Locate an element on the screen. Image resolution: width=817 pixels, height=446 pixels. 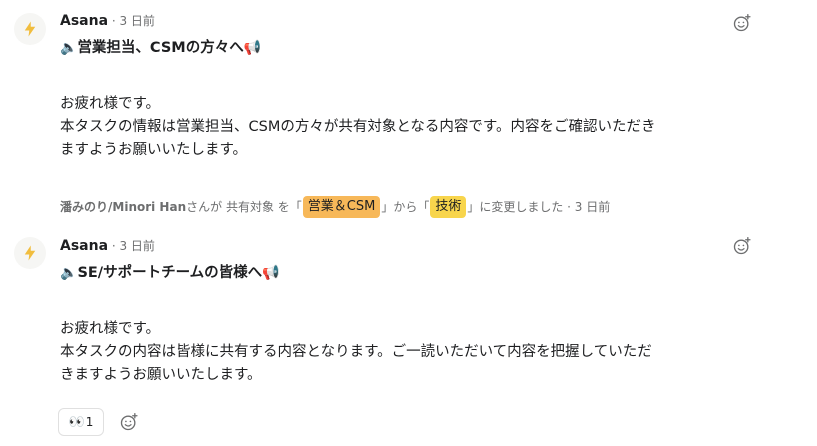
comment-body-line: きますようお願いいたします。 is located at coordinates (161, 375).